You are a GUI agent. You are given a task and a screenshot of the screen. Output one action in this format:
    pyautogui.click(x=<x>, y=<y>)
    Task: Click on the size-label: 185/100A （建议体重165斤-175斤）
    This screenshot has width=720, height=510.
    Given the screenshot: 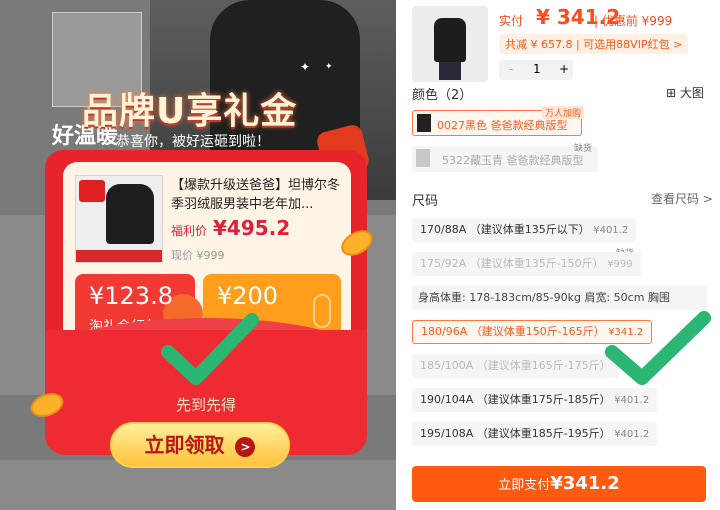 What is the action you would take?
    pyautogui.click(x=515, y=365)
    